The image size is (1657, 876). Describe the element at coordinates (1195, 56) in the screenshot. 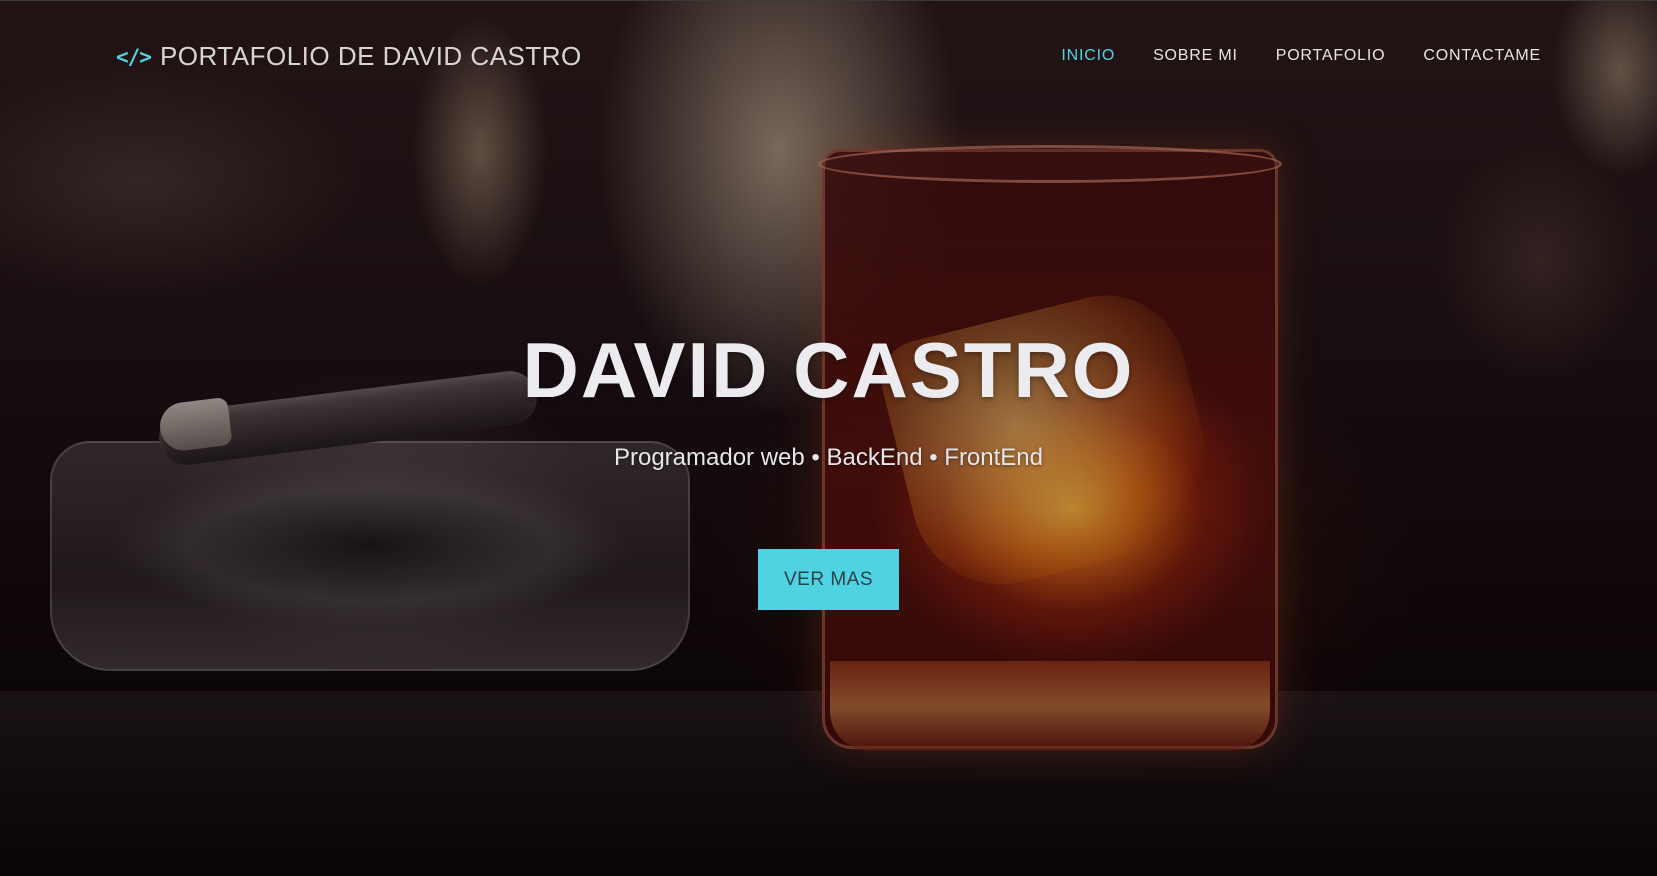

I see `nav-link-sobre-mi: SOBRE MI` at that location.